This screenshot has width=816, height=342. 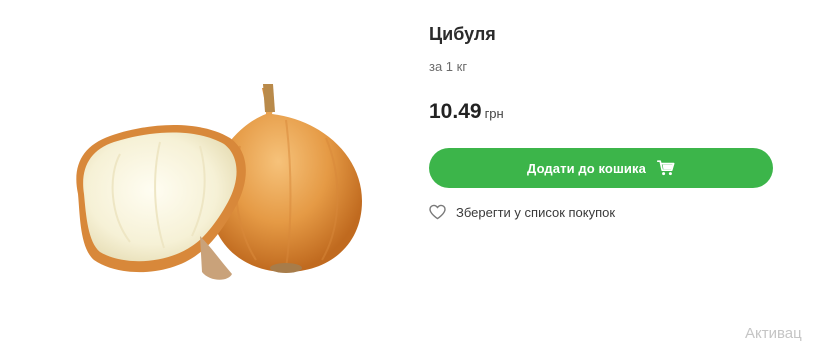 I want to click on heart-icon, so click(x=437, y=212).